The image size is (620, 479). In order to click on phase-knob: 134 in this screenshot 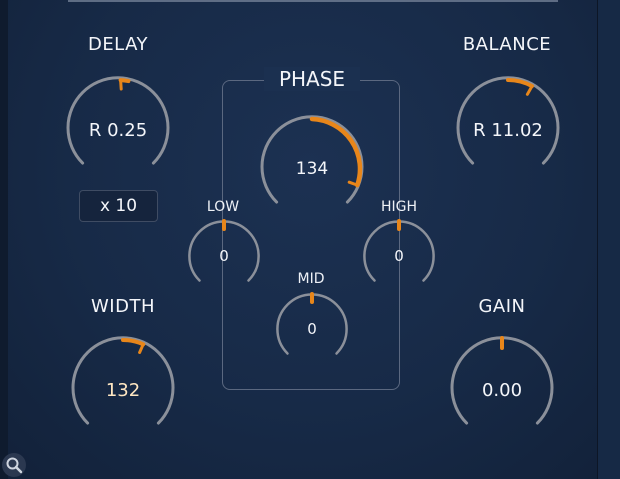, I will do `click(312, 169)`.